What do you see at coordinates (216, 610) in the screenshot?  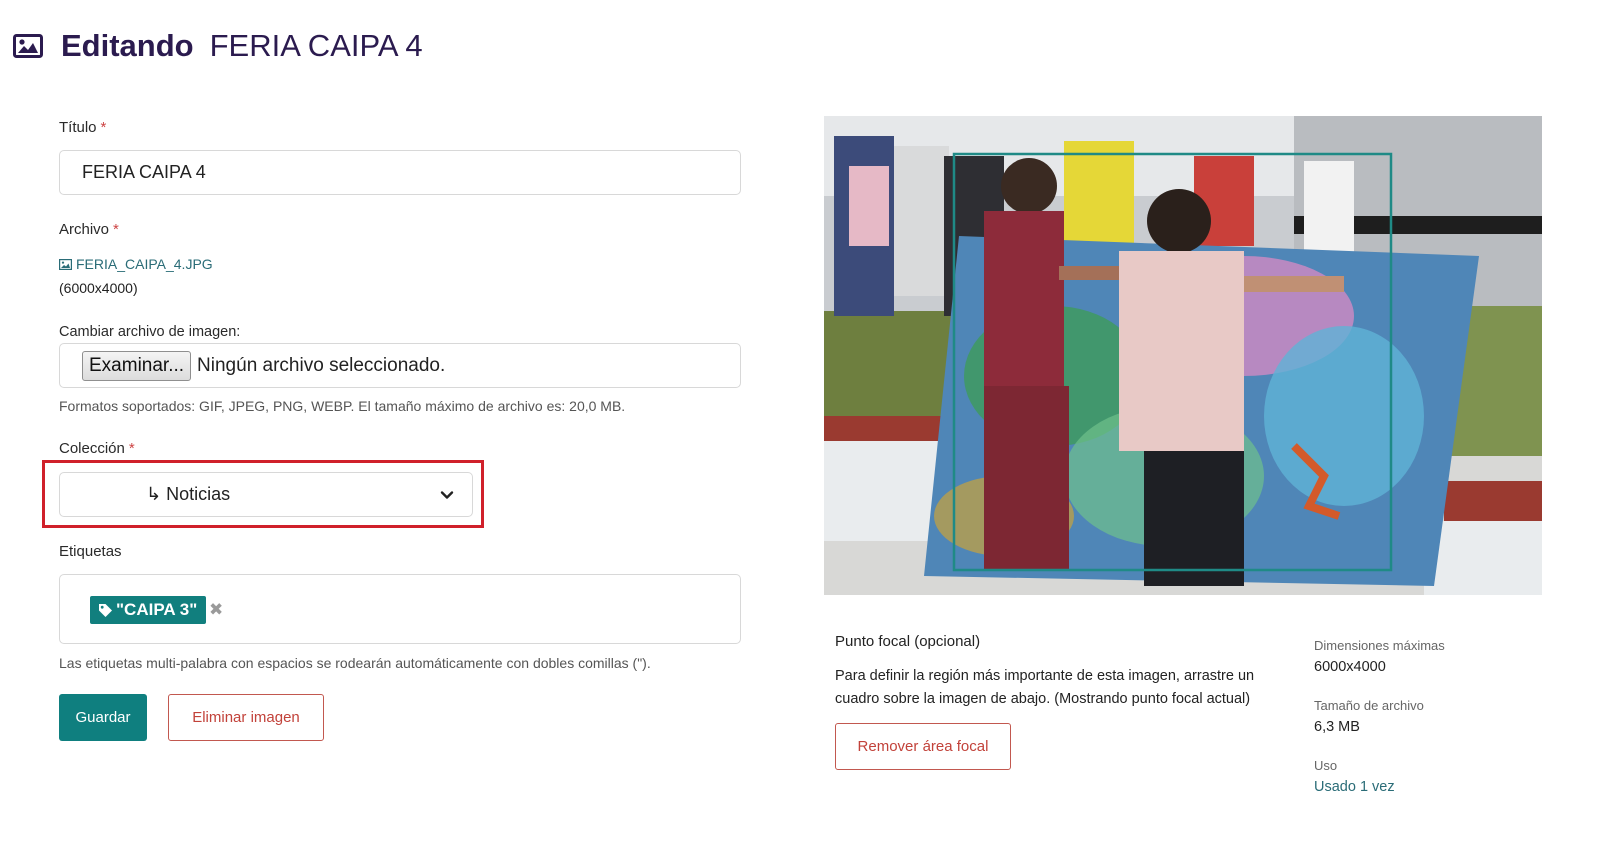 I see `tag-remove-icon: ✖` at bounding box center [216, 610].